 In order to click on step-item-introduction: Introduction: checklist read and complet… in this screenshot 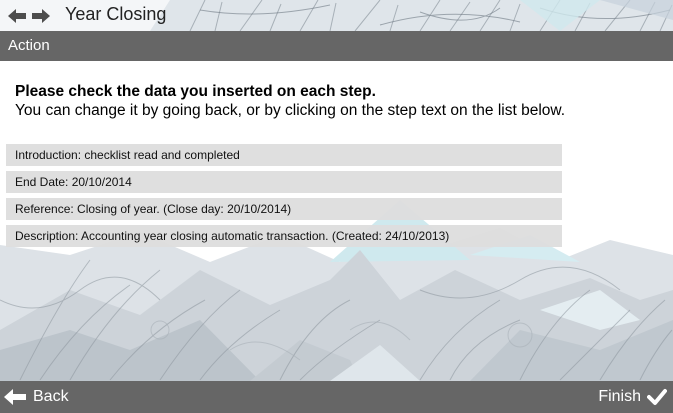, I will do `click(284, 155)`.